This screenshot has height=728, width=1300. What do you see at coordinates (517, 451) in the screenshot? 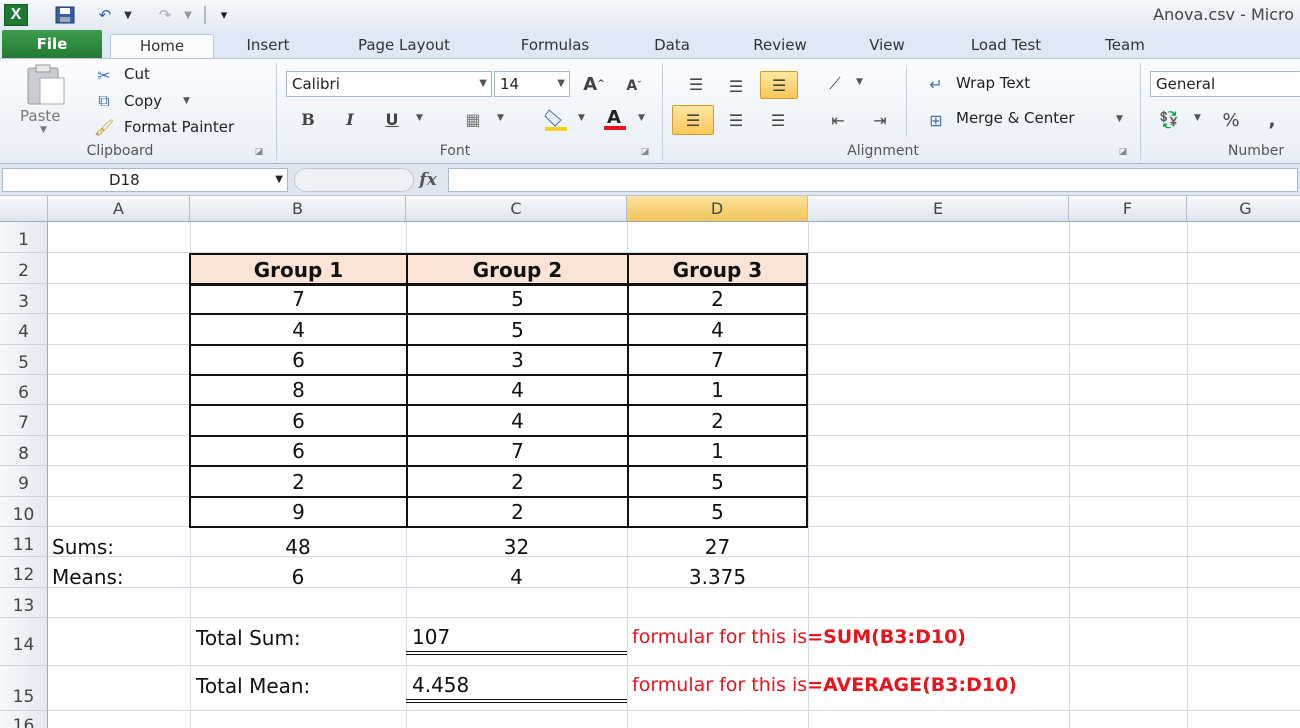
I see `cell-c8: 7` at bounding box center [517, 451].